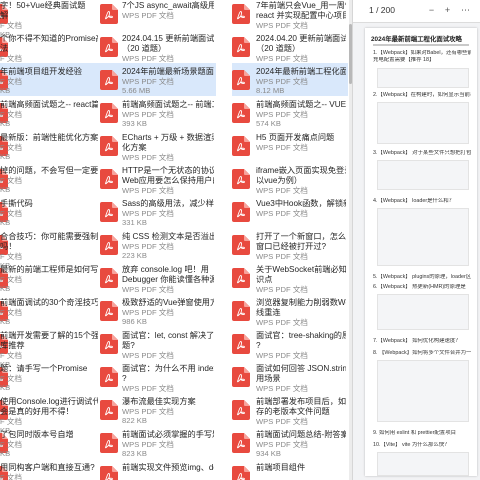  What do you see at coordinates (50, 277) in the screenshot?
I see `file-item: 最新的前端工程师是如何写代 F 文档 KB` at bounding box center [50, 277].